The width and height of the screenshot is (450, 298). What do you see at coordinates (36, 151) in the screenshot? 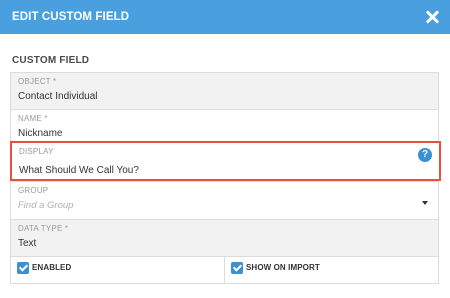
I see `display-label: DISPLAY` at bounding box center [36, 151].